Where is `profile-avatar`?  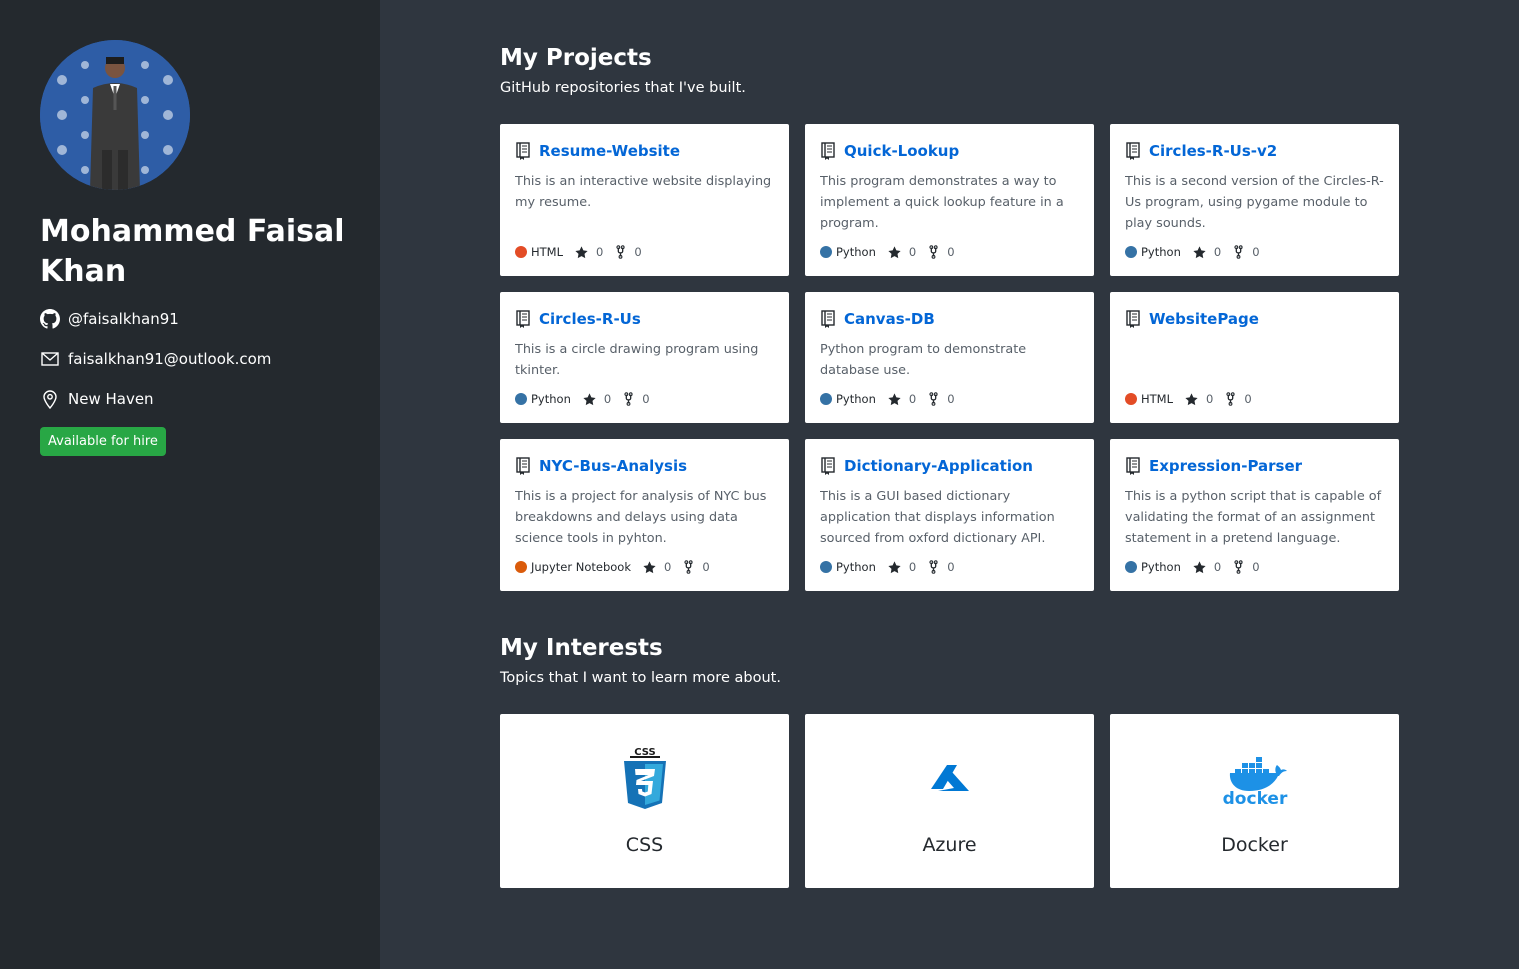 profile-avatar is located at coordinates (115, 115).